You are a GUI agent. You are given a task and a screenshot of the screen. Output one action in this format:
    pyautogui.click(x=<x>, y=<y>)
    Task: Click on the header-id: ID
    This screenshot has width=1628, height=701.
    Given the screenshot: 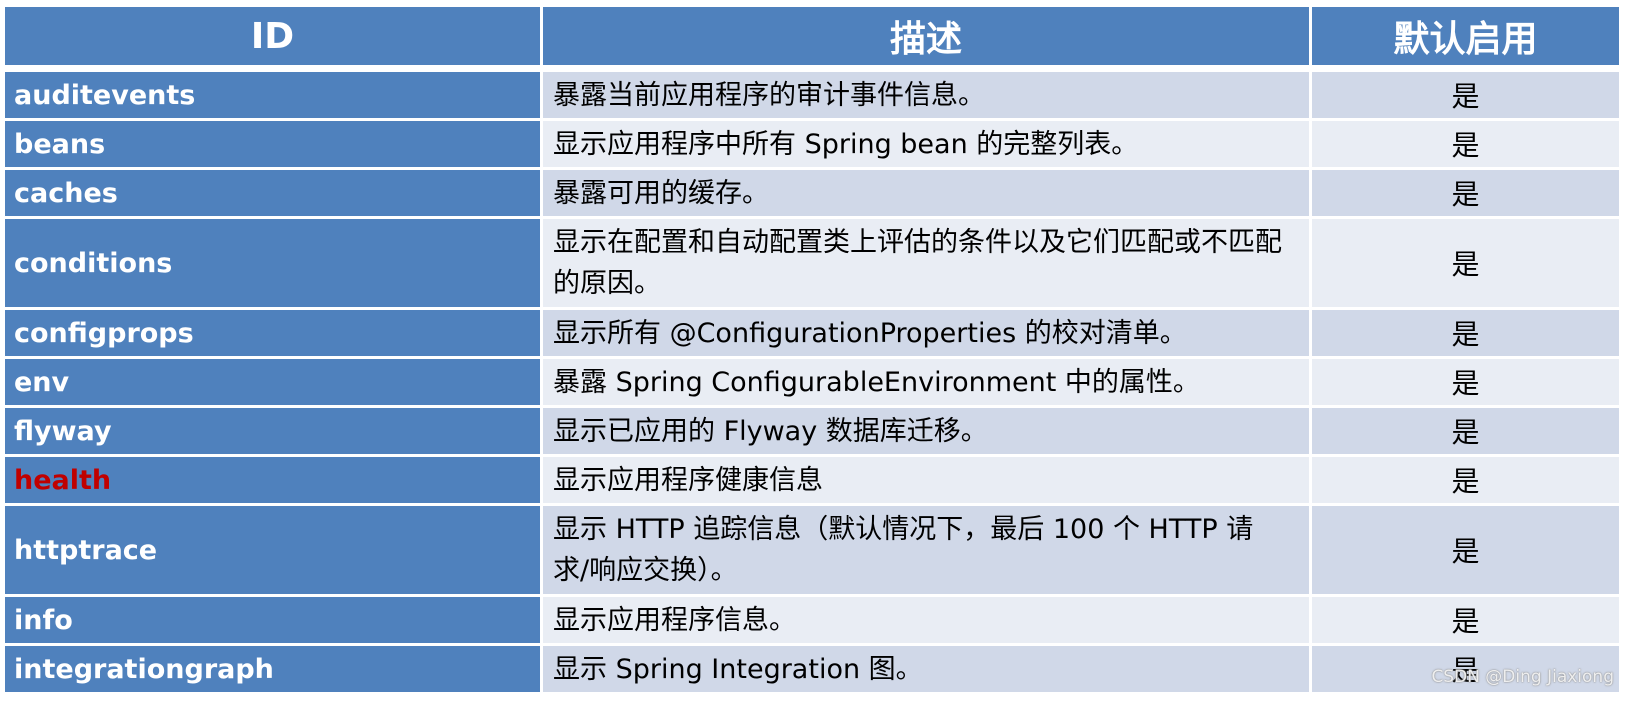 What is the action you would take?
    pyautogui.click(x=272, y=36)
    